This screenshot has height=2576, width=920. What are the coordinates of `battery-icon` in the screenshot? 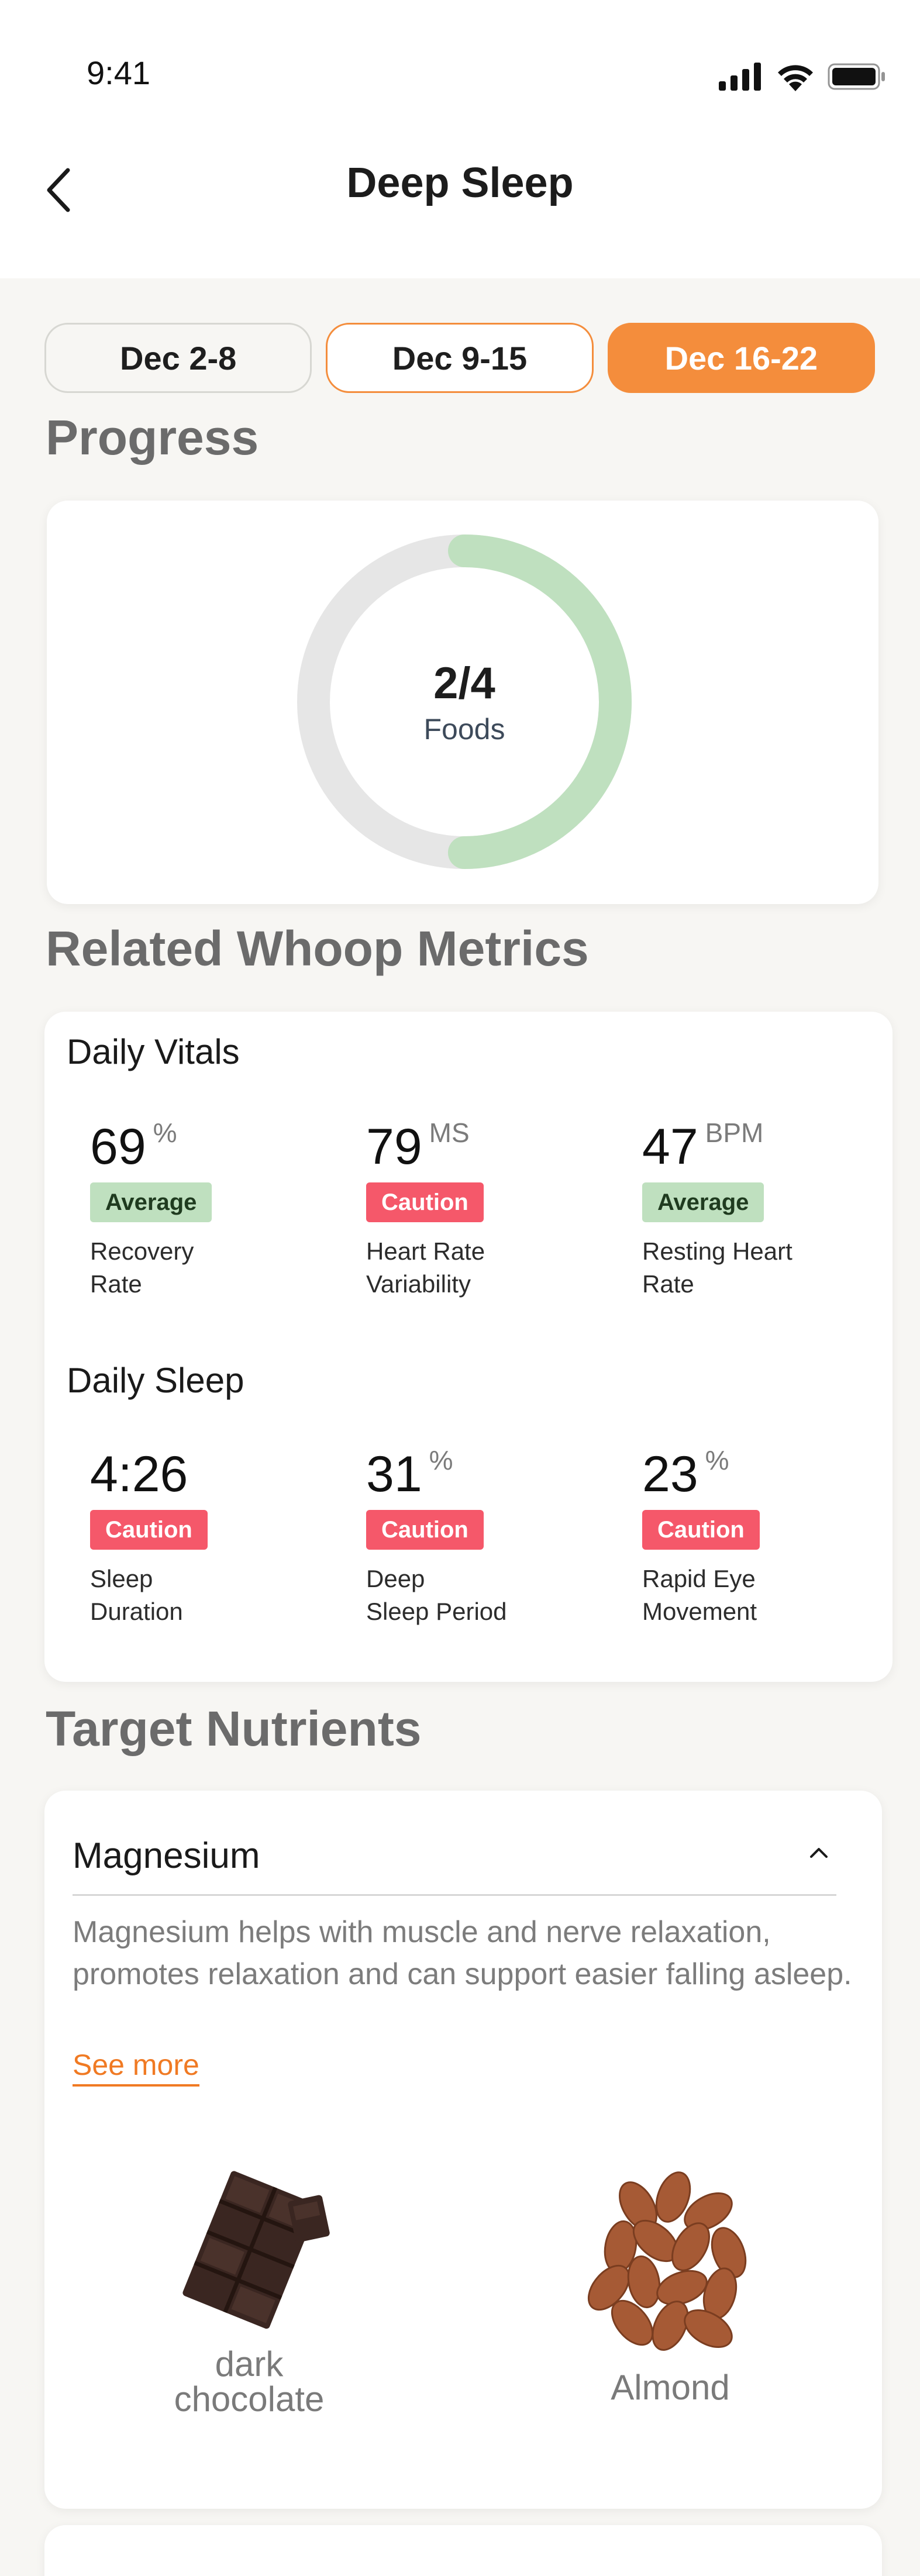 It's located at (856, 76).